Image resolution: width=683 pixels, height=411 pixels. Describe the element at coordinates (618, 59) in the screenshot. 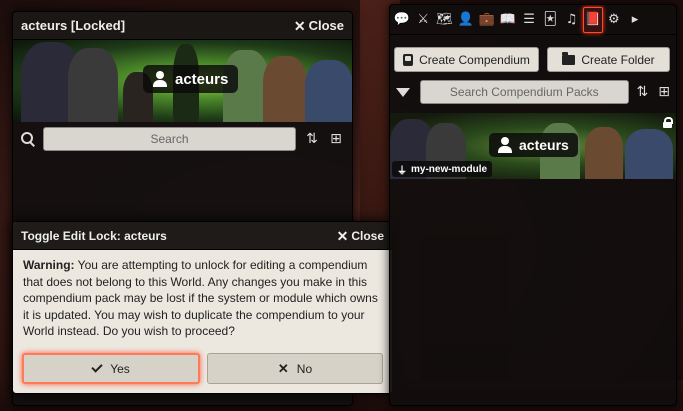

I see `create-folder-label: Create Folder` at that location.